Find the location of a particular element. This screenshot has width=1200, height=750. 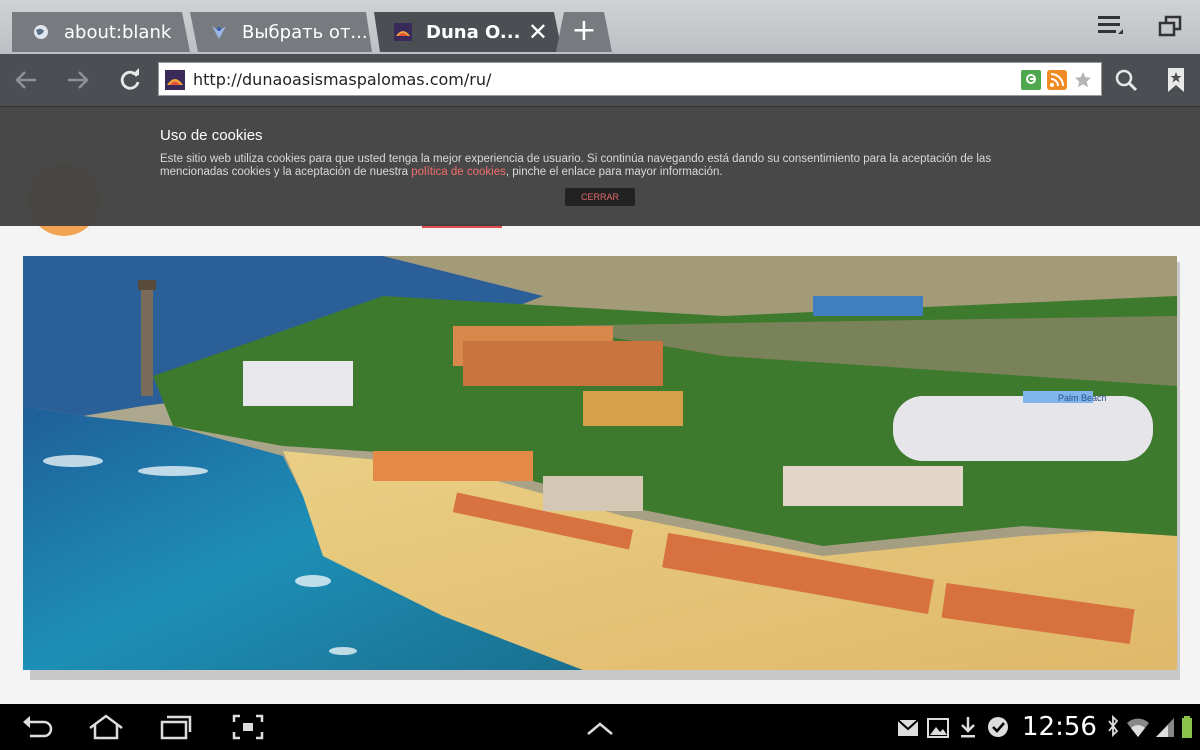

cookie-close-button: CERRAR is located at coordinates (600, 197).